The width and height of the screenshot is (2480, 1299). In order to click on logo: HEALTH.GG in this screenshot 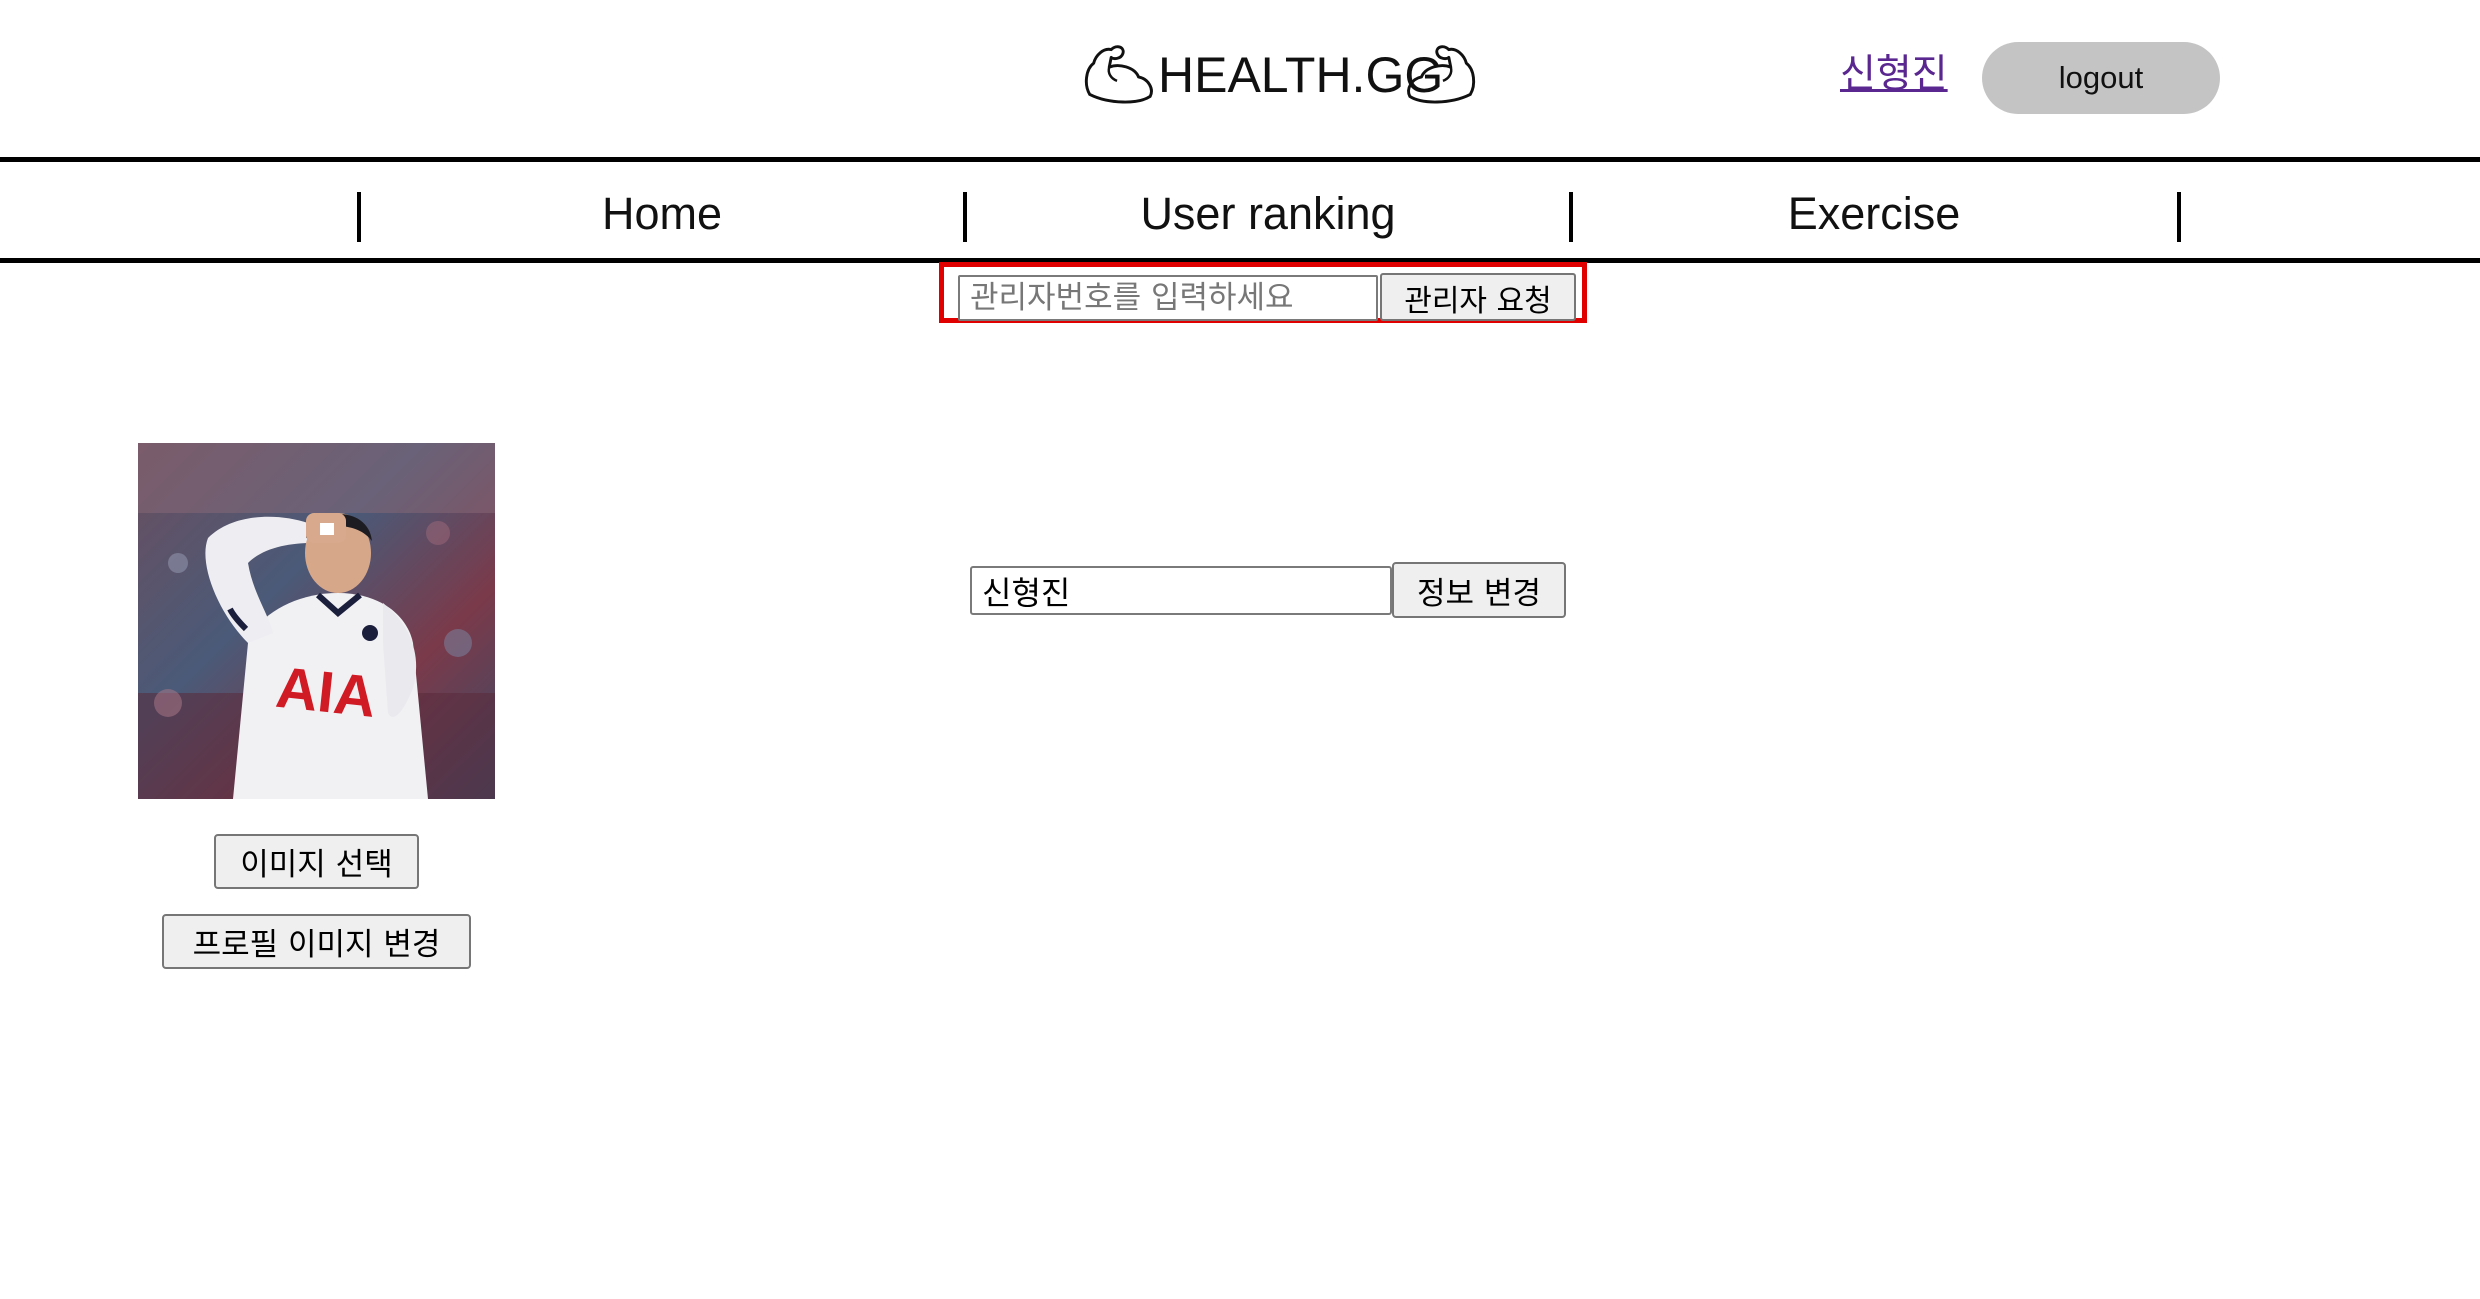, I will do `click(1280, 75)`.